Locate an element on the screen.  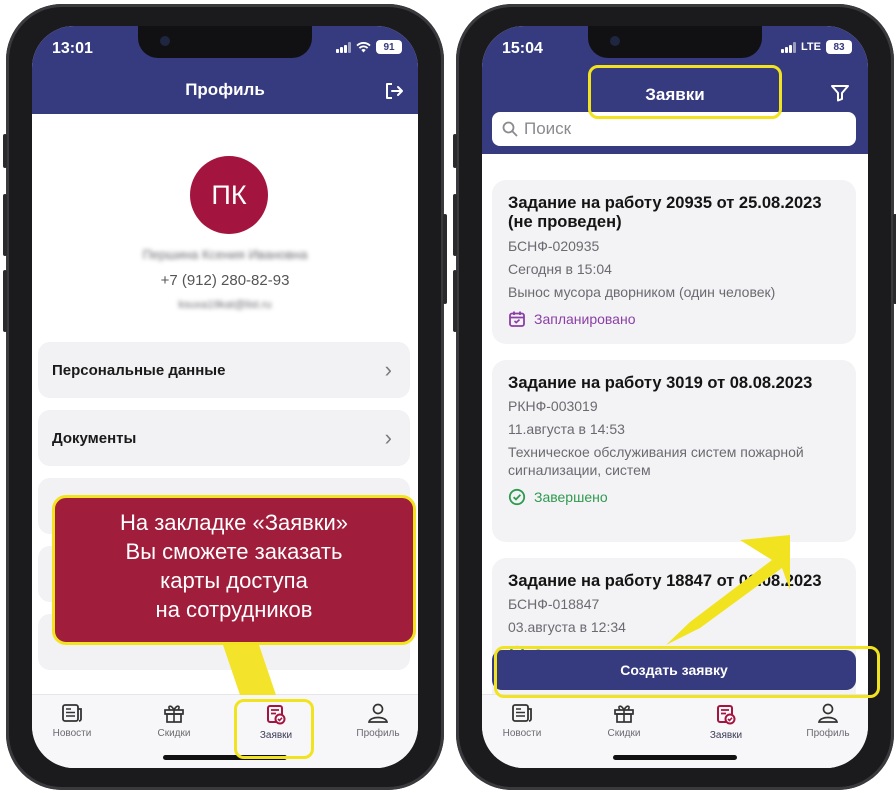
status-icons: LTE 83 is located at coordinates (816, 47).